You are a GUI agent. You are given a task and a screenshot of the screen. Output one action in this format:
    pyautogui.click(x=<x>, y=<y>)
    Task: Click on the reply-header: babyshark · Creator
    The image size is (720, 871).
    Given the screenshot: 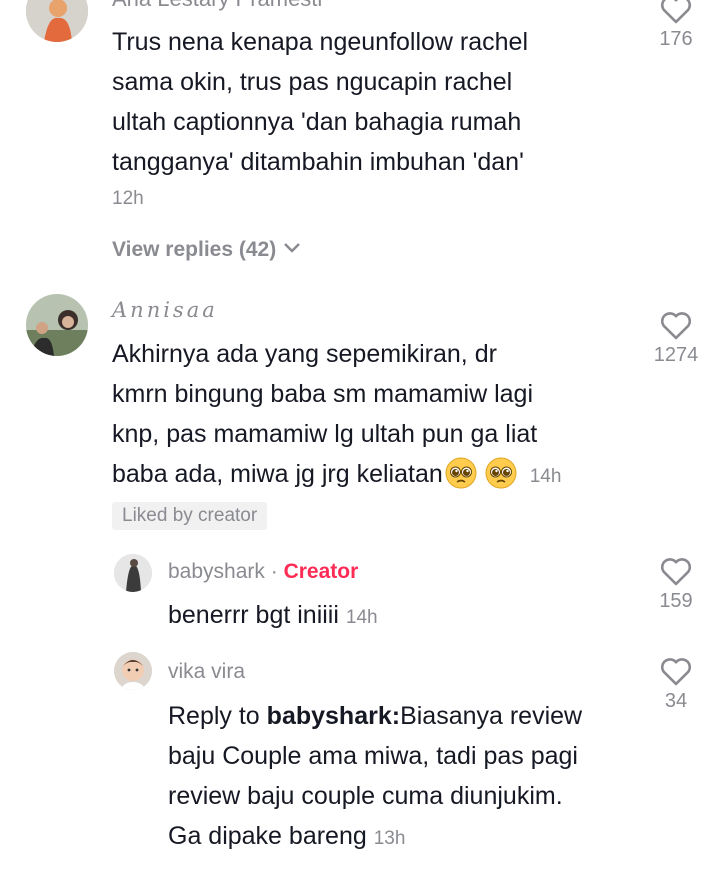 What is the action you would take?
    pyautogui.click(x=263, y=572)
    